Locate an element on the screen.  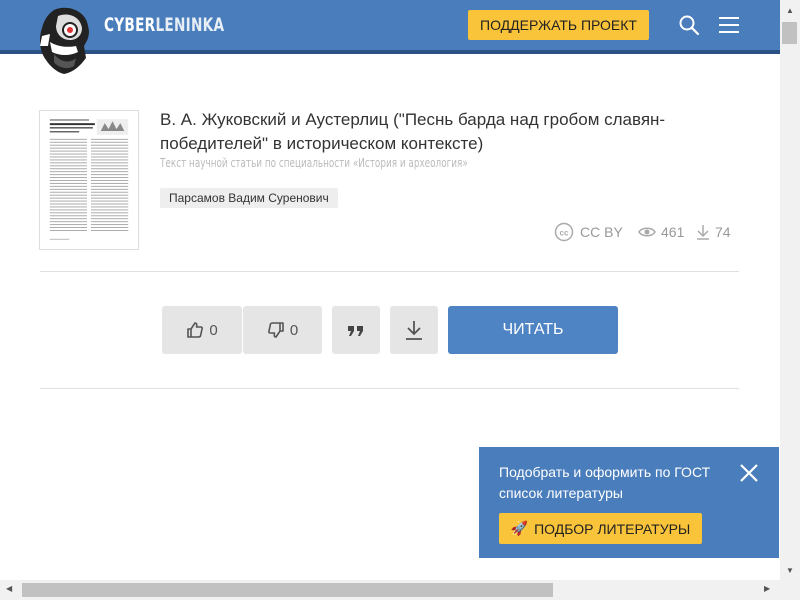
like-button: 0 is located at coordinates (202, 330).